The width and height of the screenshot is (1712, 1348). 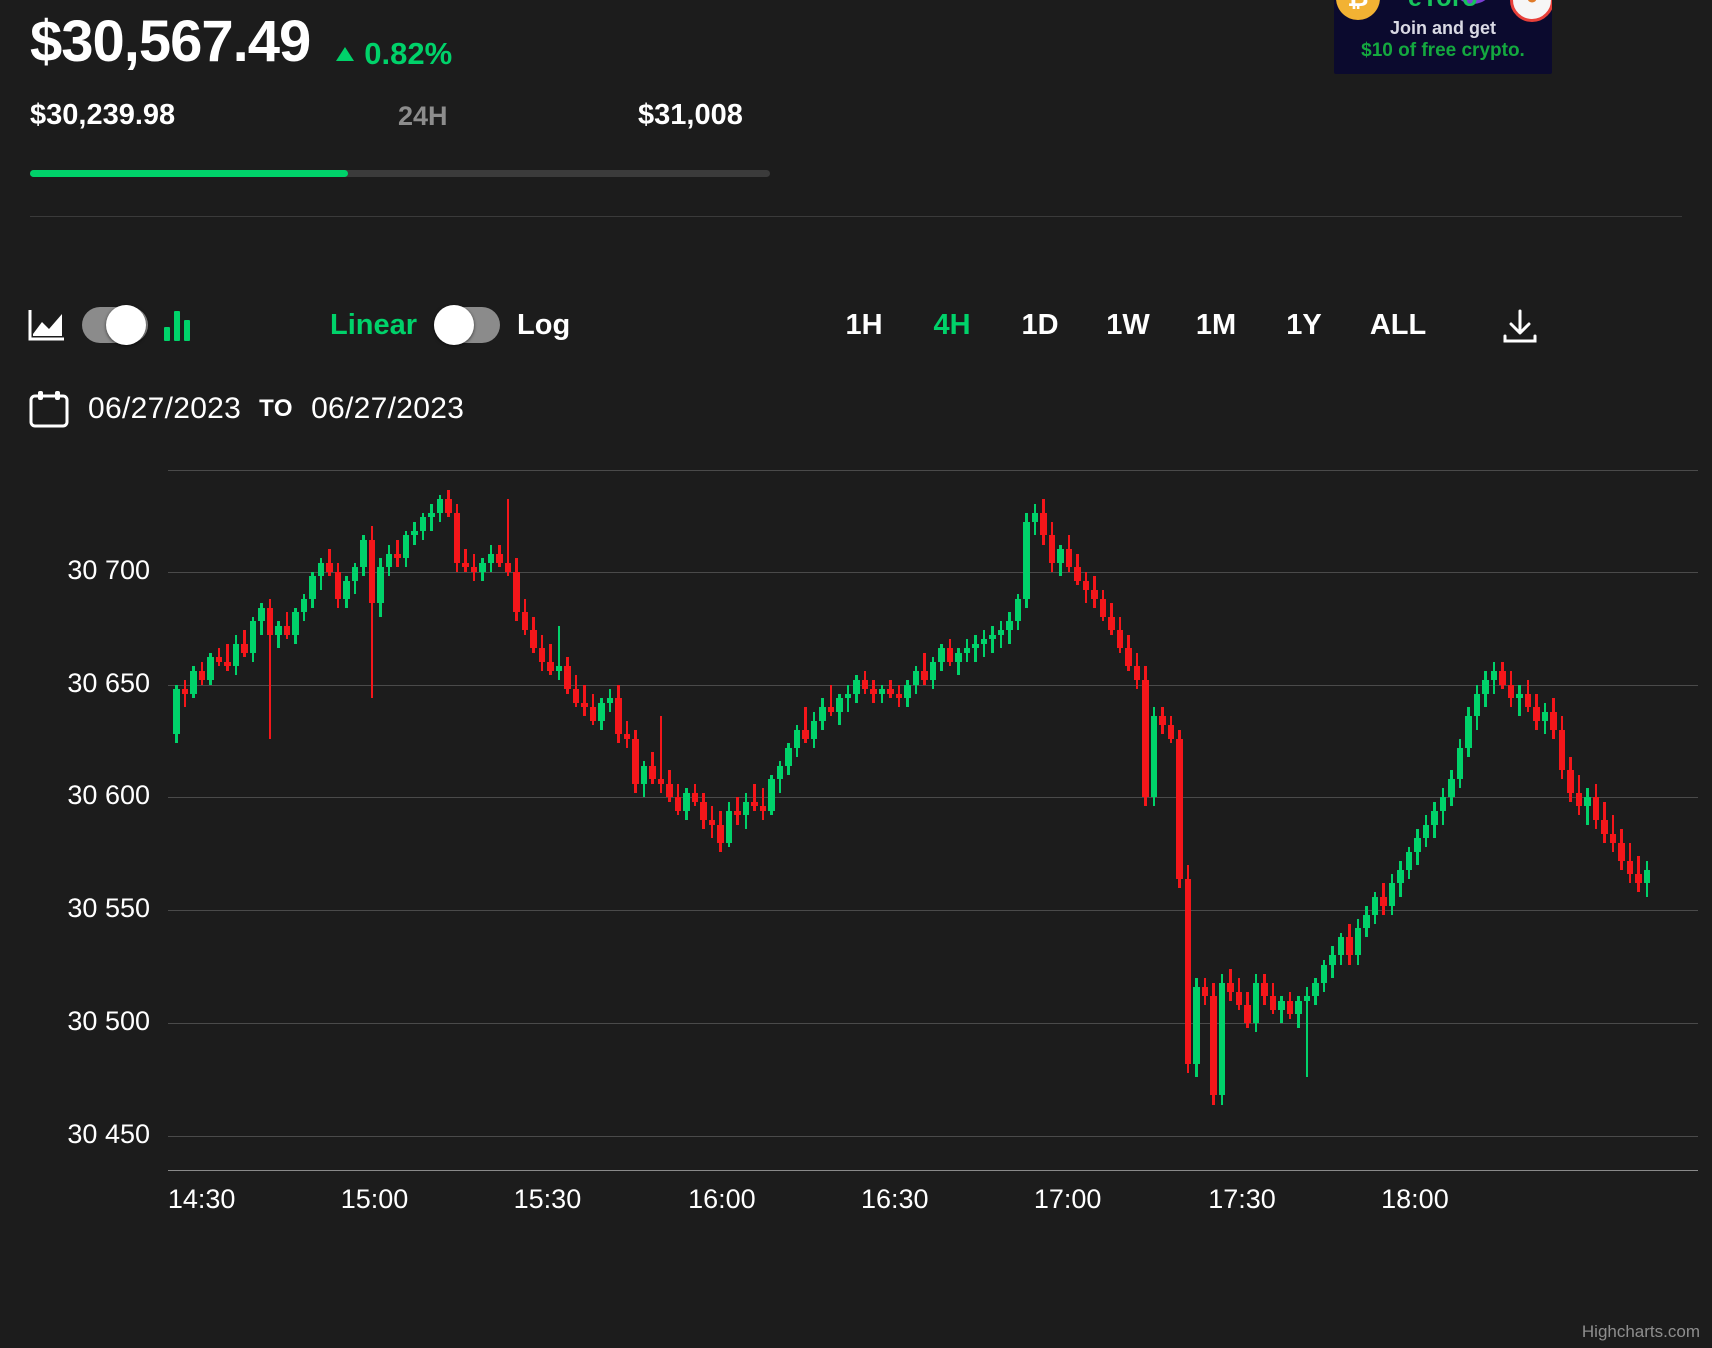 What do you see at coordinates (387, 409) in the screenshot?
I see `date-to: 06/27/2023` at bounding box center [387, 409].